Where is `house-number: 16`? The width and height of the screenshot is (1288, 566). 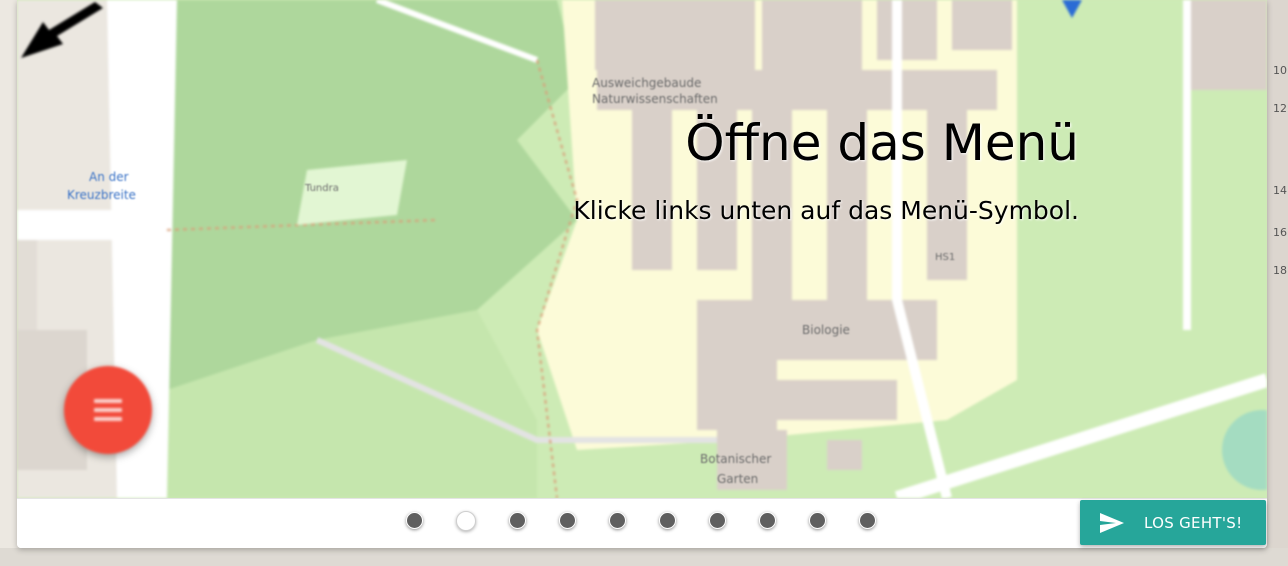
house-number: 16 is located at coordinates (1280, 232).